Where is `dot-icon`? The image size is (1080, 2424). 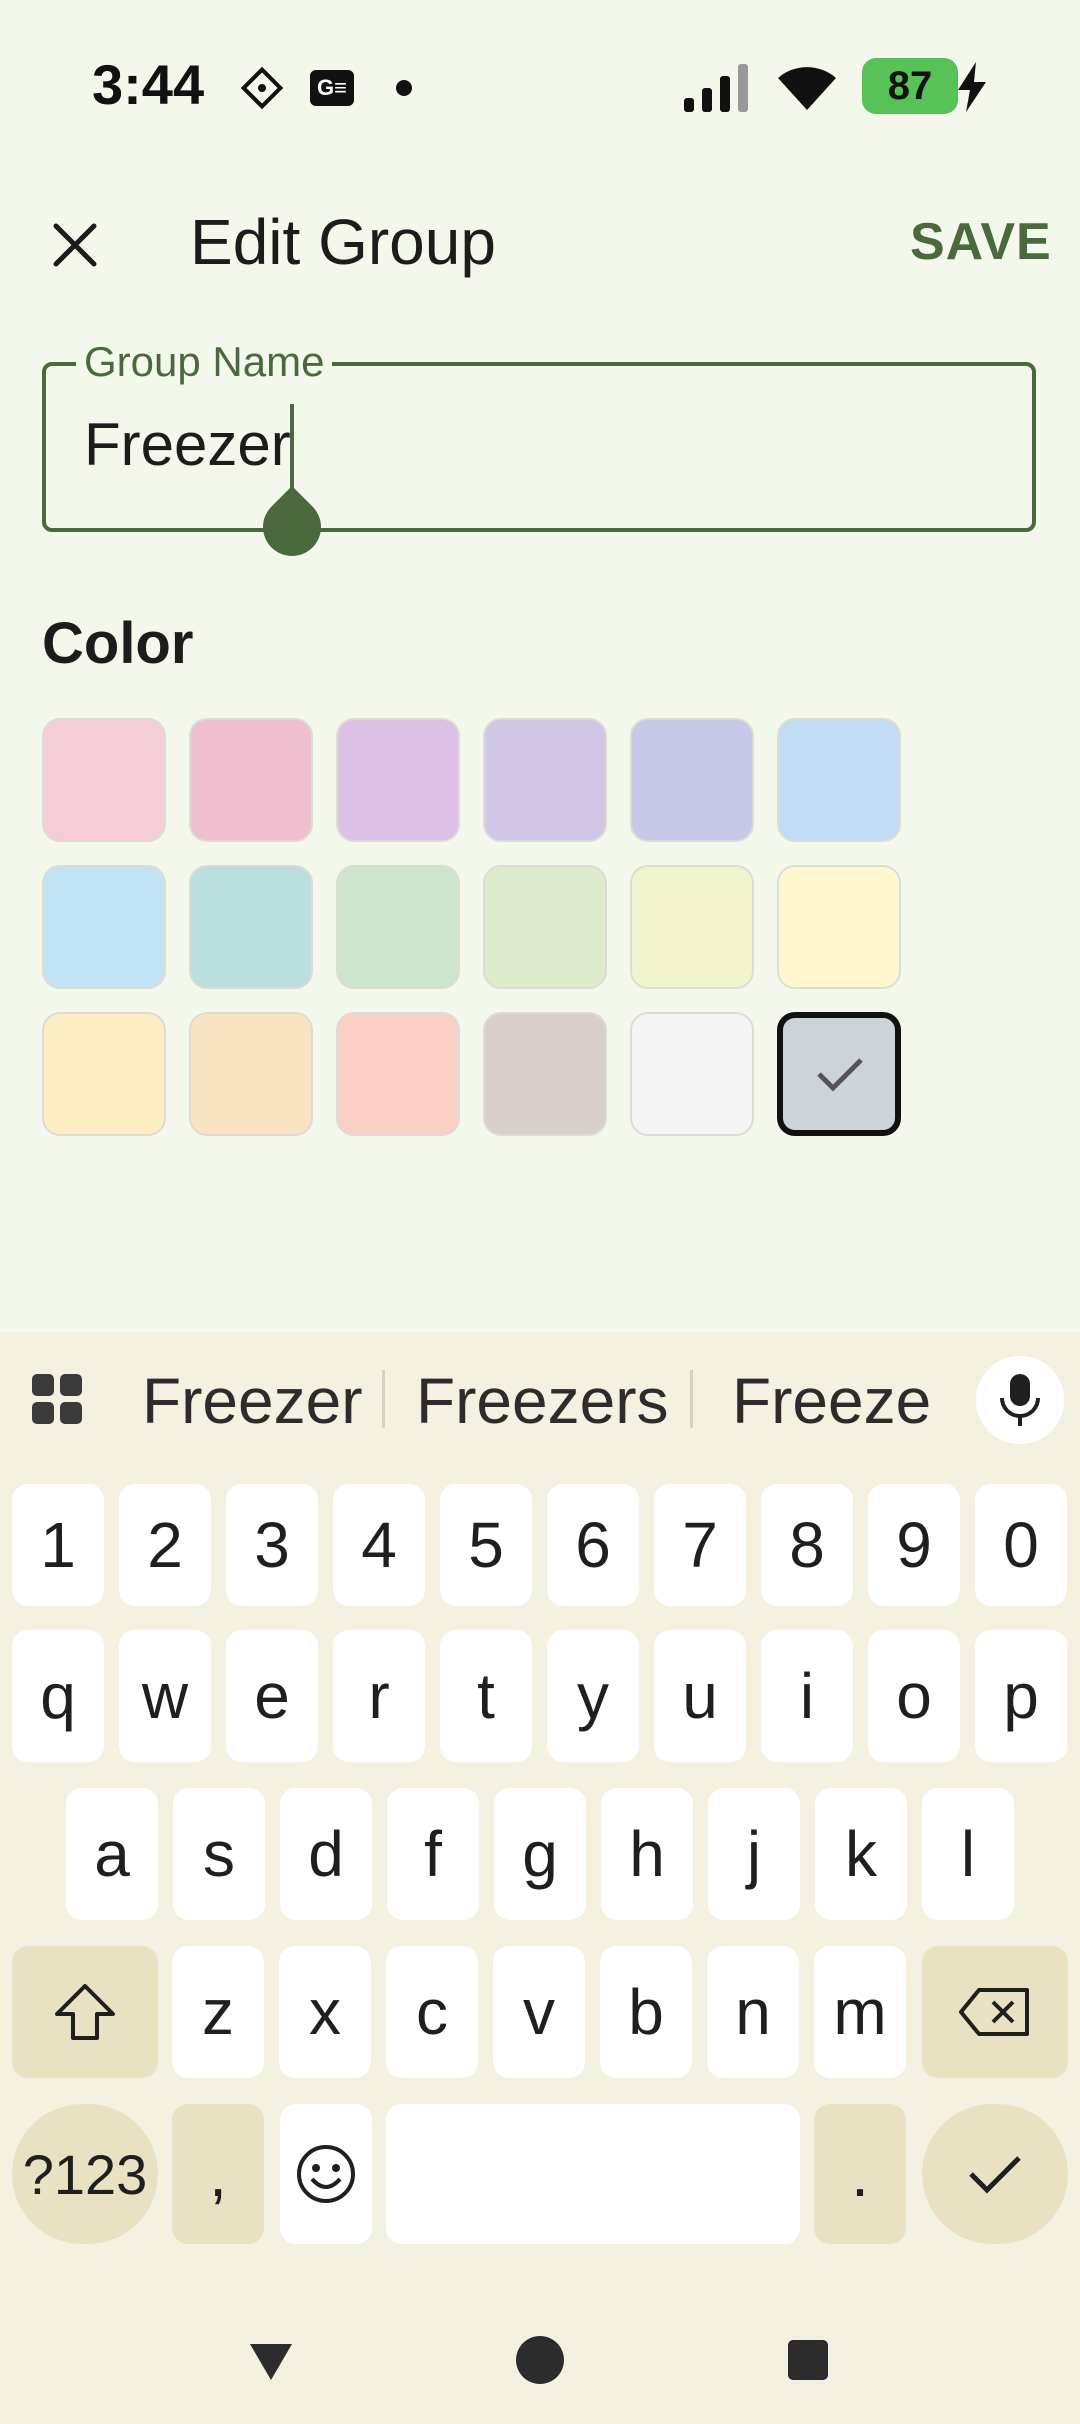 dot-icon is located at coordinates (404, 88).